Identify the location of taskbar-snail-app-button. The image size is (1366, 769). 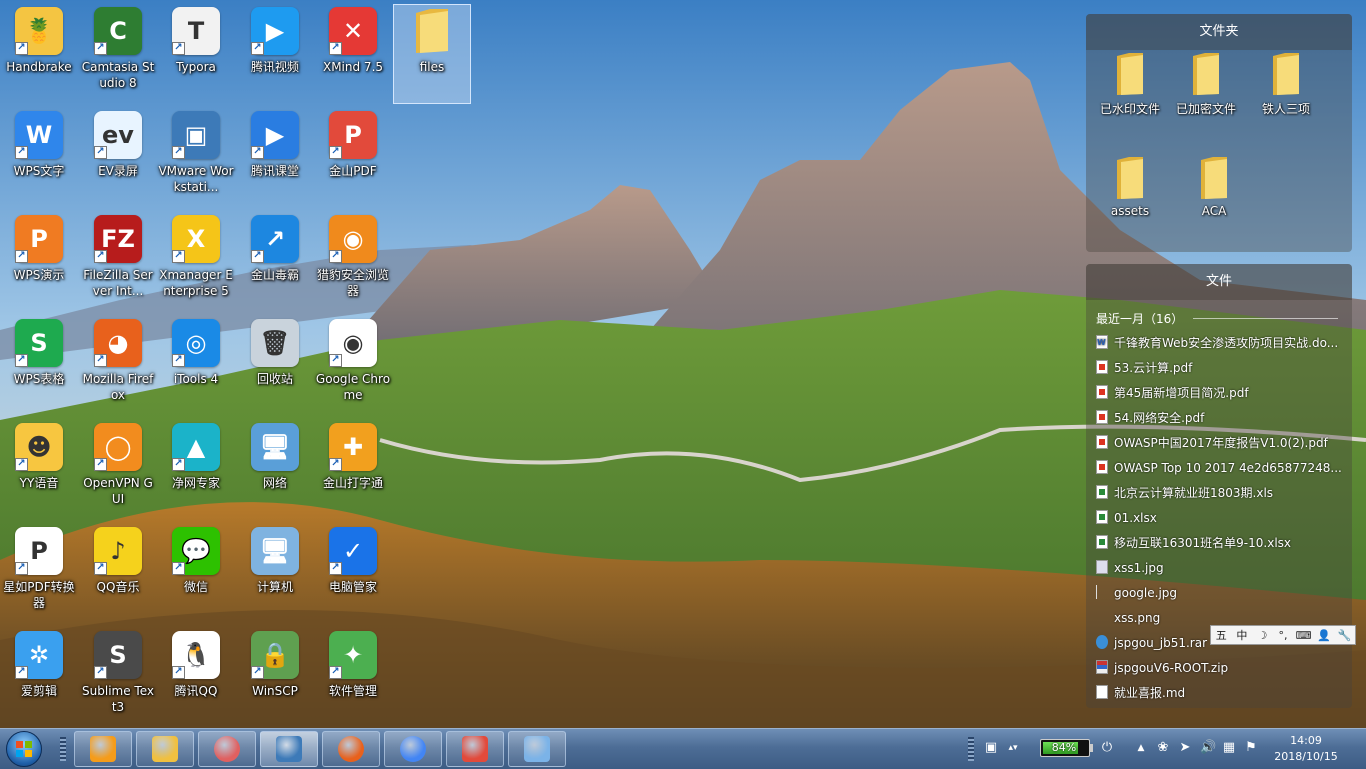
(227, 749).